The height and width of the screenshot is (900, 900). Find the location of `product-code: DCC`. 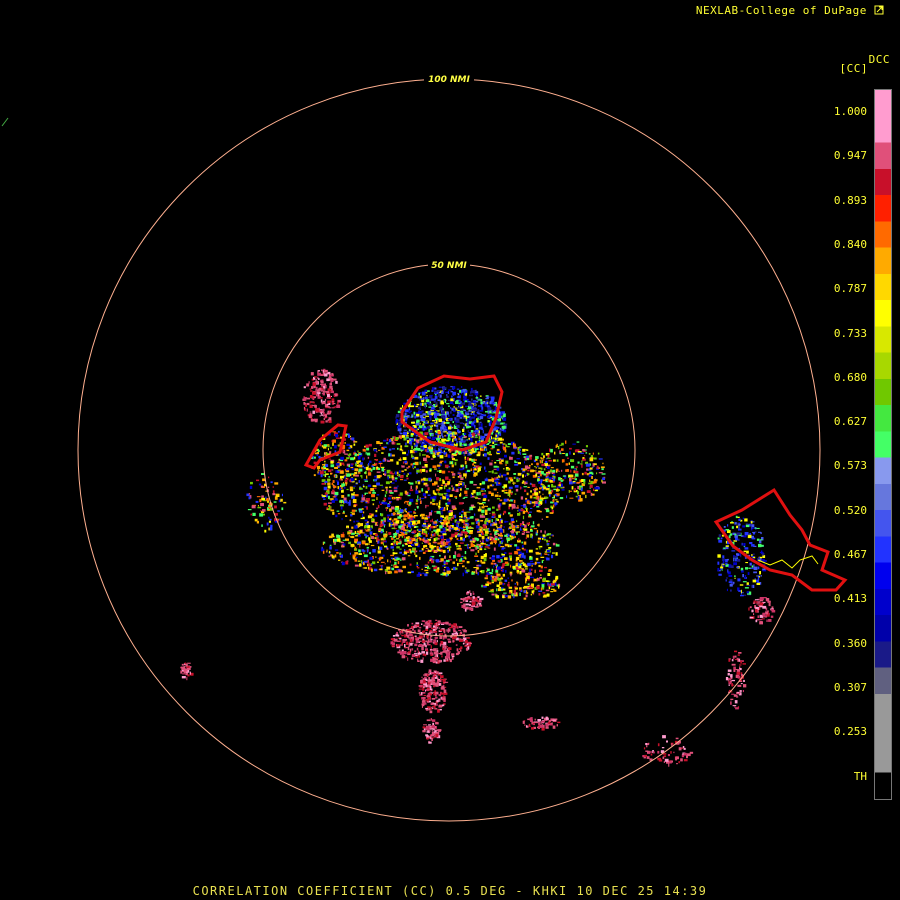

product-code: DCC is located at coordinates (879, 59).